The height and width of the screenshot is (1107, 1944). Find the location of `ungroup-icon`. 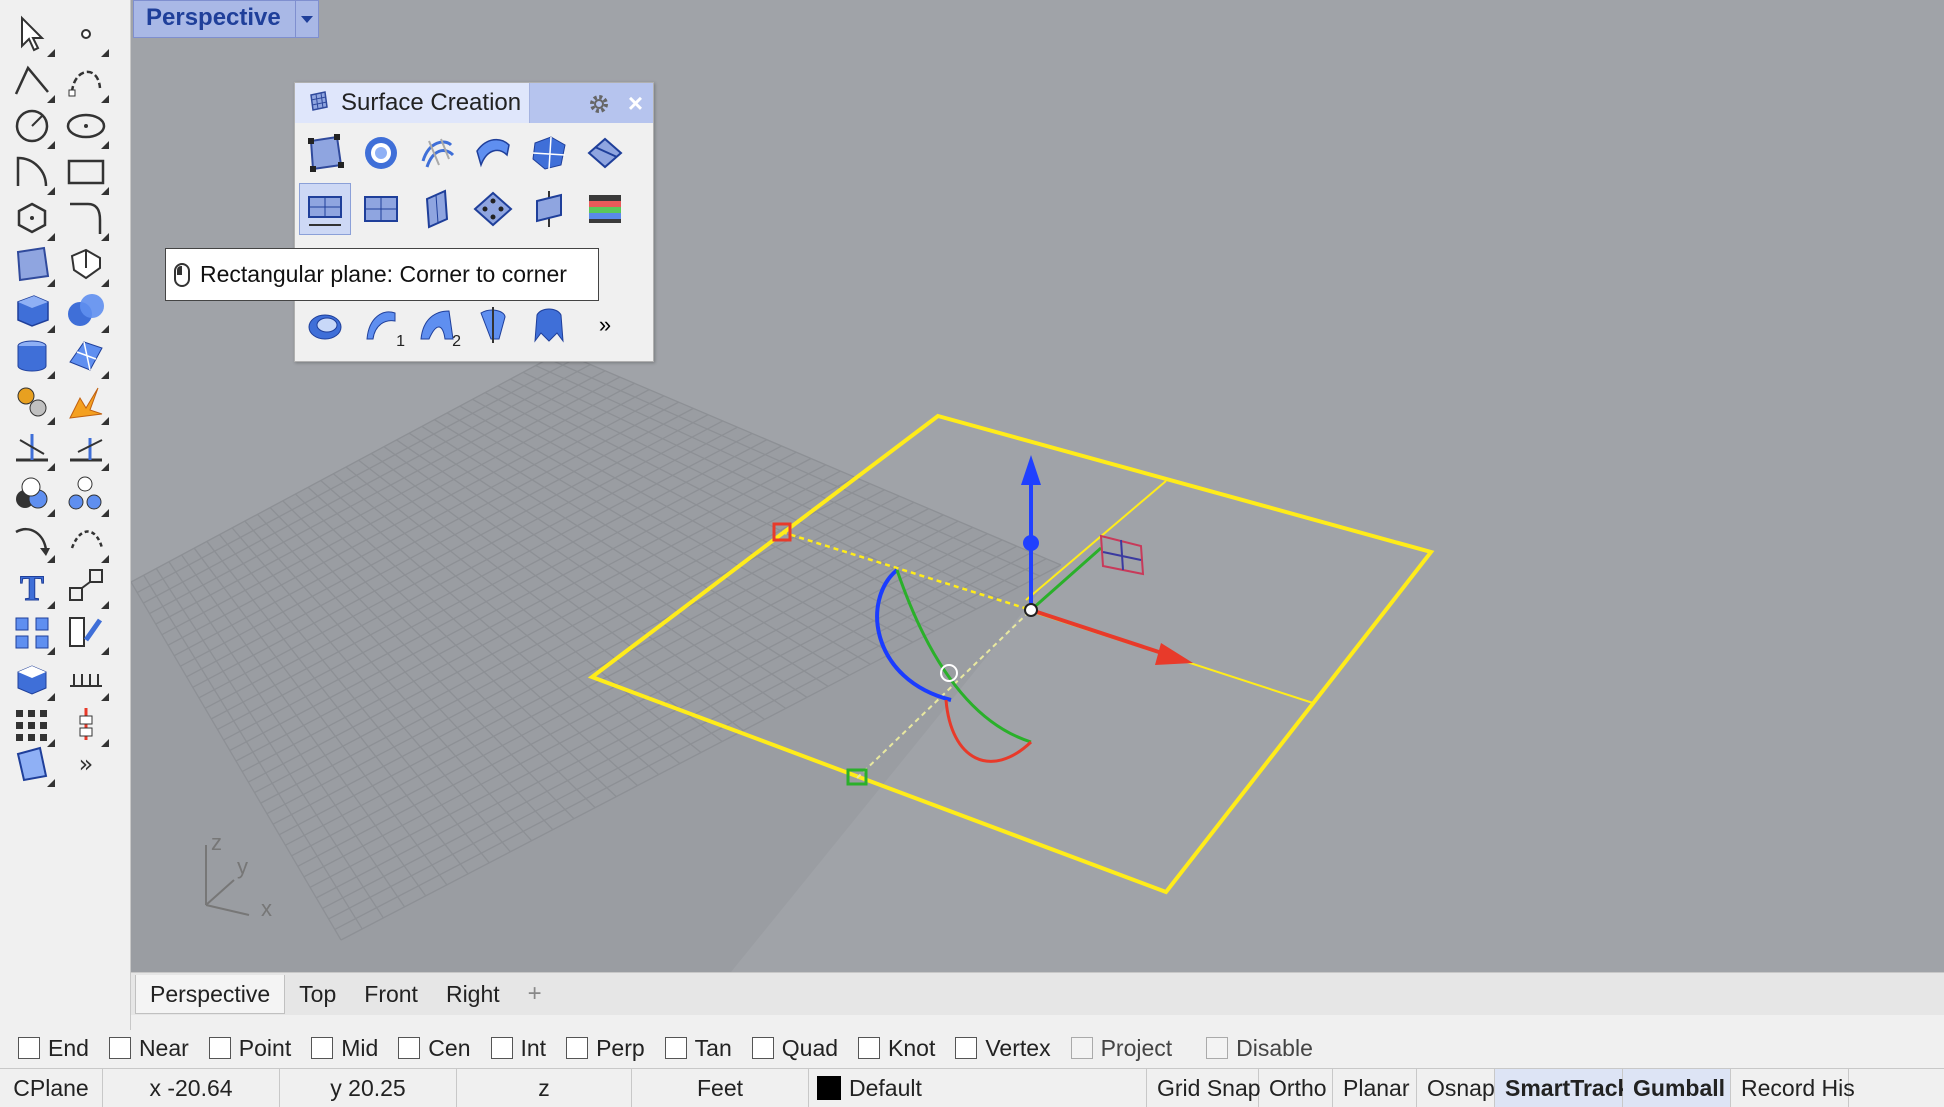

ungroup-icon is located at coordinates (86, 494).